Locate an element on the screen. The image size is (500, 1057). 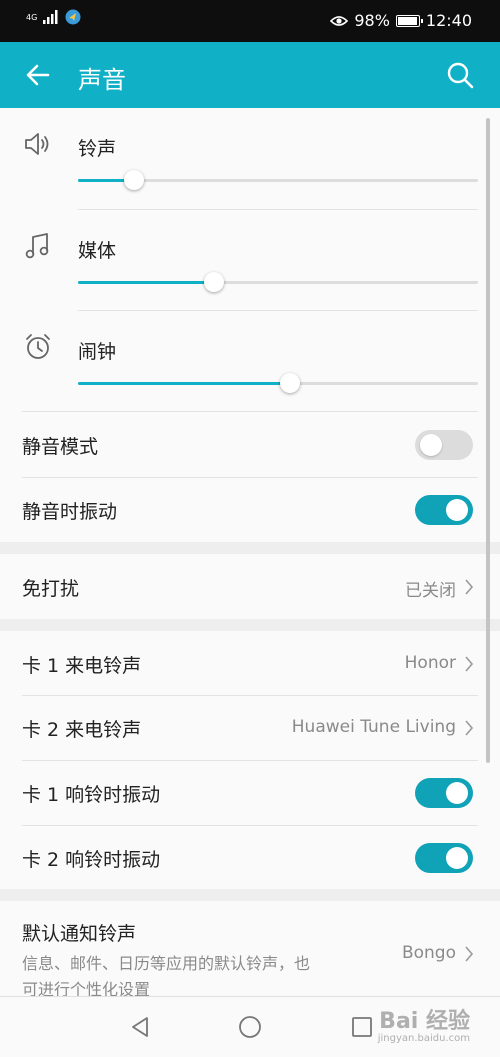
dnd-section: 免打扰 已关闭 is located at coordinates (250, 586).